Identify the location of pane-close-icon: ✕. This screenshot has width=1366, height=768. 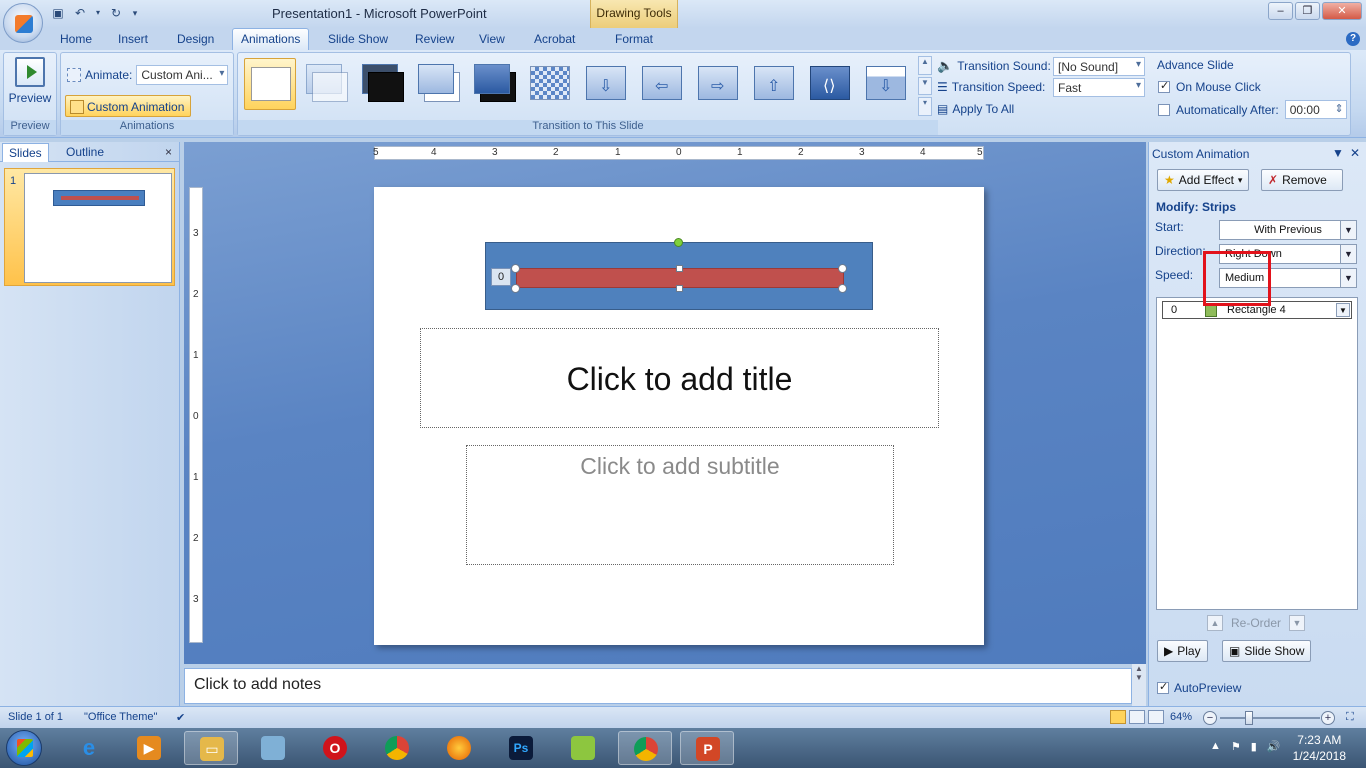
(1355, 153).